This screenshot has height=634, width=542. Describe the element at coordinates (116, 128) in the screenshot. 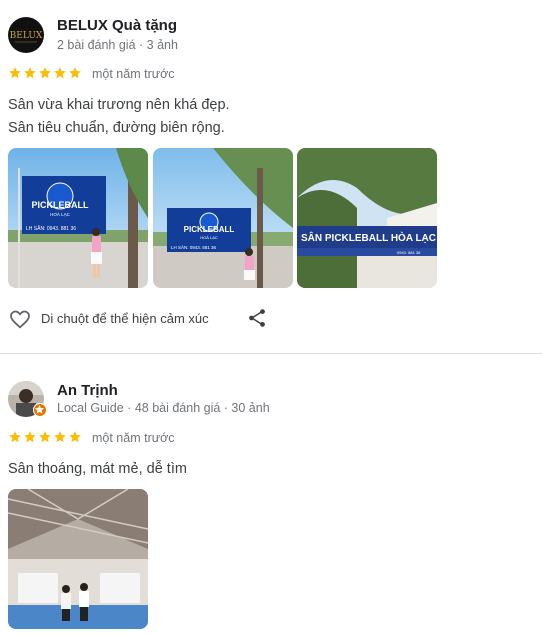

I see `review-text-line: Sân tiêu chuẩn, đường biên rộng.` at that location.